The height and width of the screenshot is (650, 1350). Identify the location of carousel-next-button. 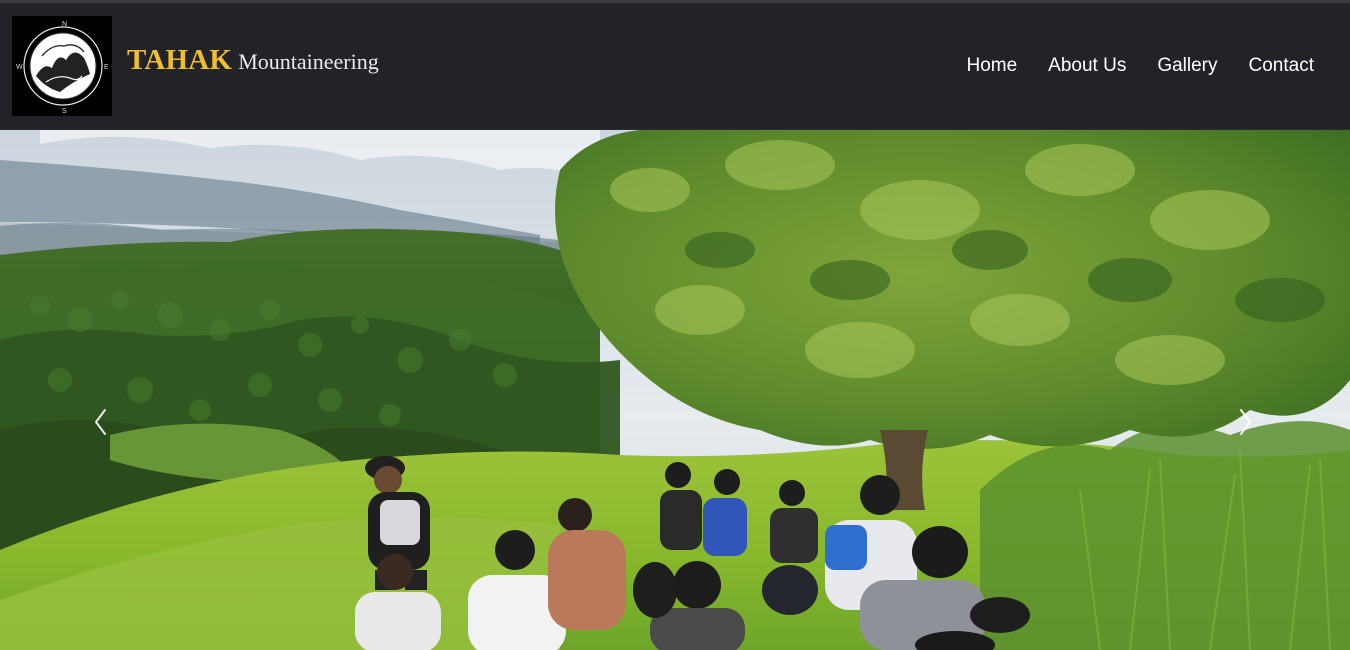
(1247, 425).